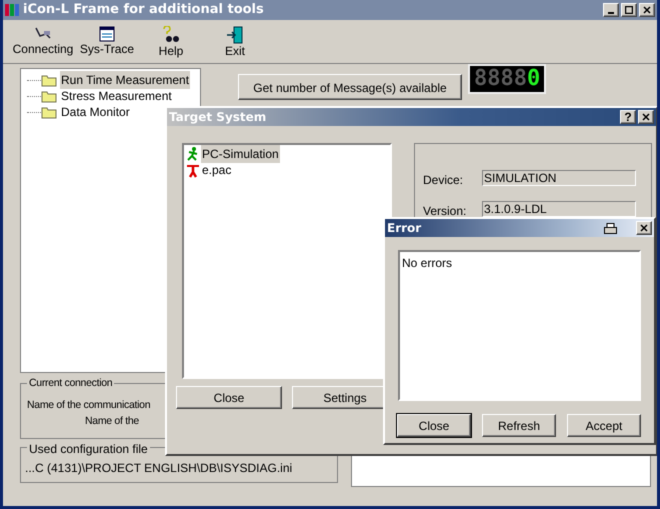  Describe the element at coordinates (507, 79) in the screenshot. I see `counter-display: 88880` at that location.